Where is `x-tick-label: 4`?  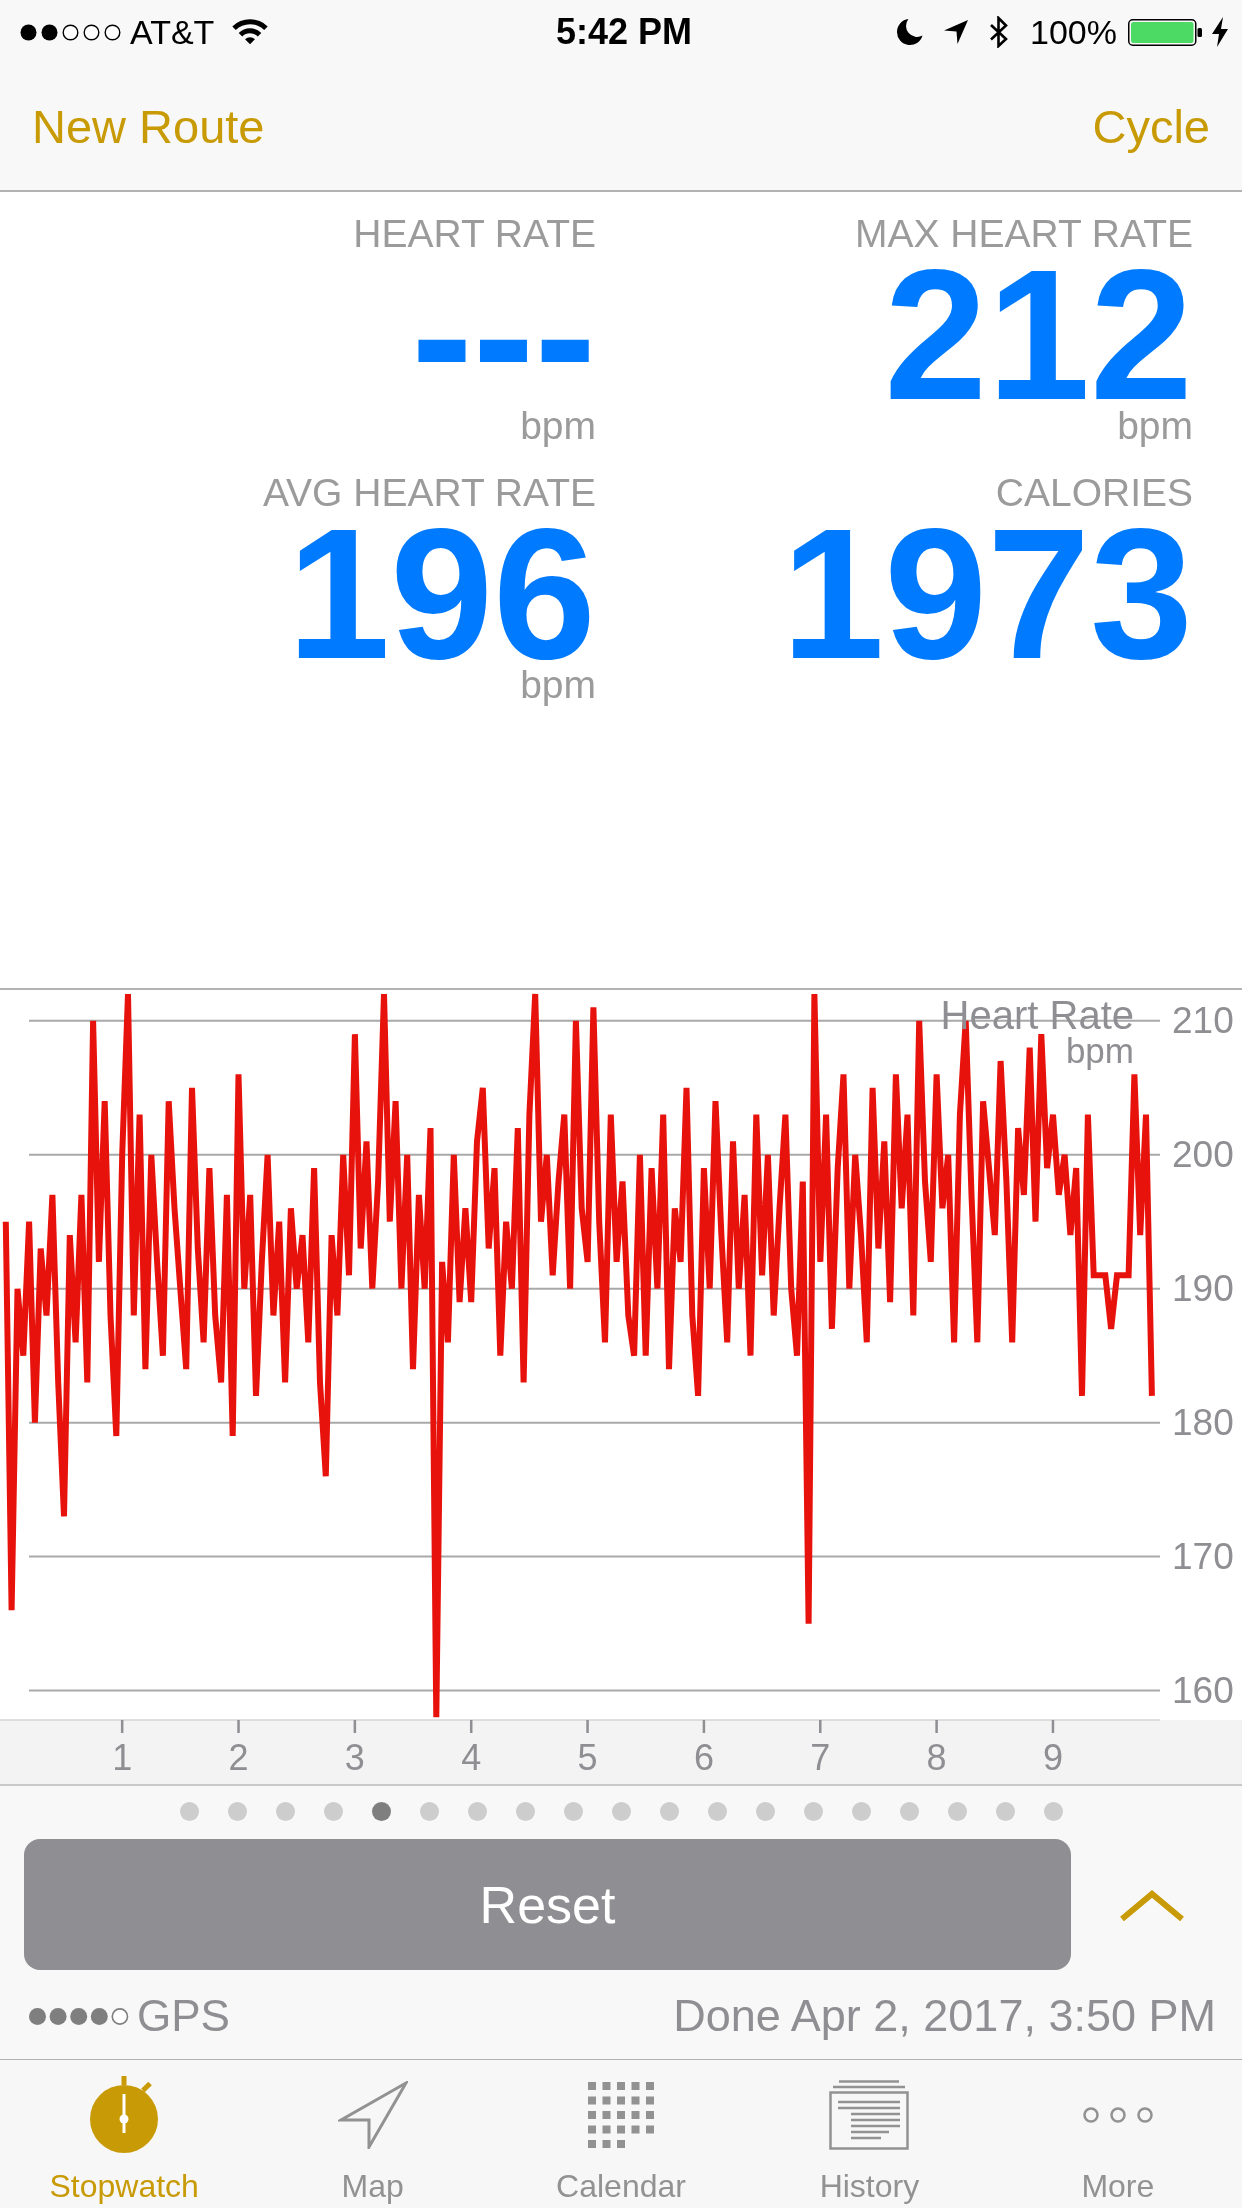
x-tick-label: 4 is located at coordinates (471, 1757).